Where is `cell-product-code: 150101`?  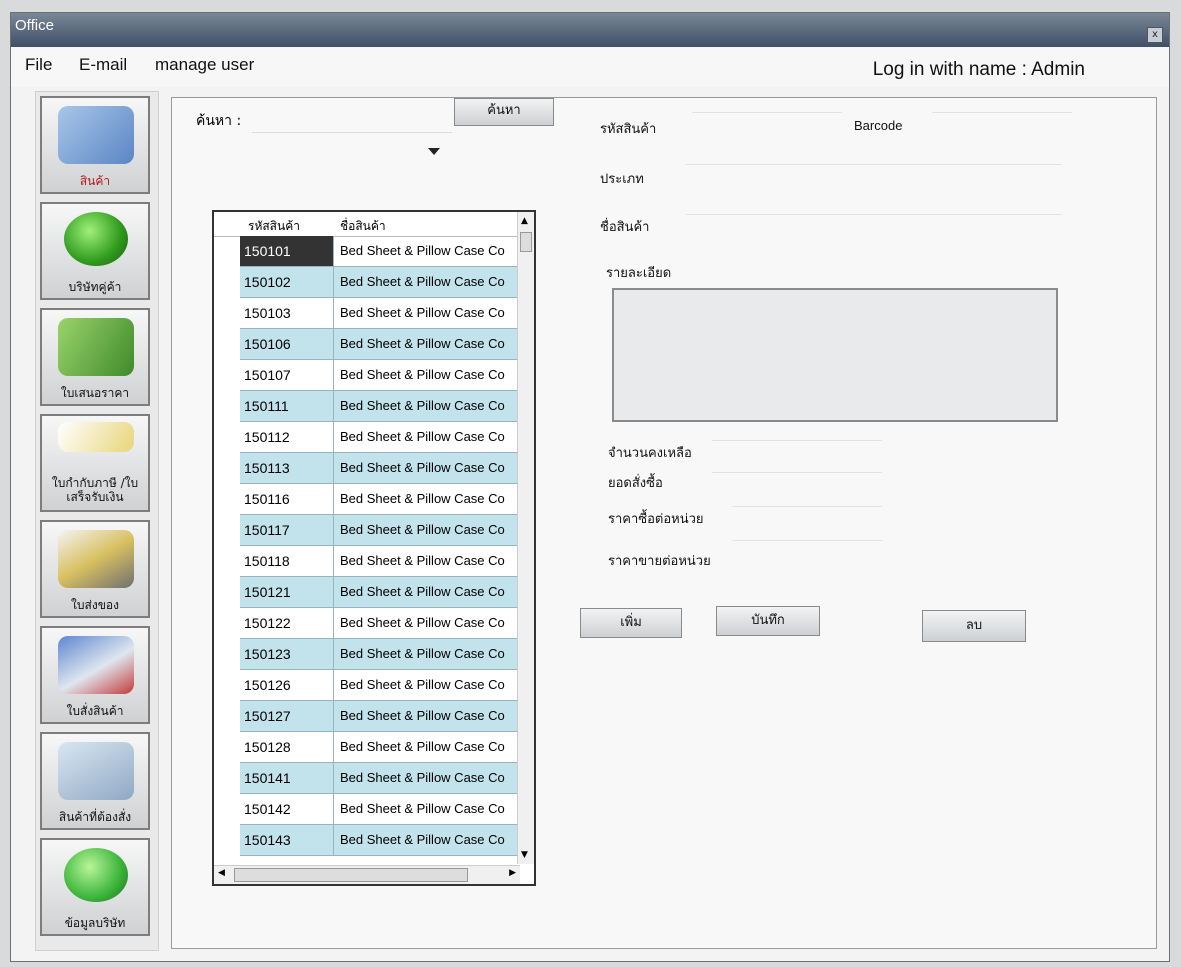 cell-product-code: 150101 is located at coordinates (287, 251).